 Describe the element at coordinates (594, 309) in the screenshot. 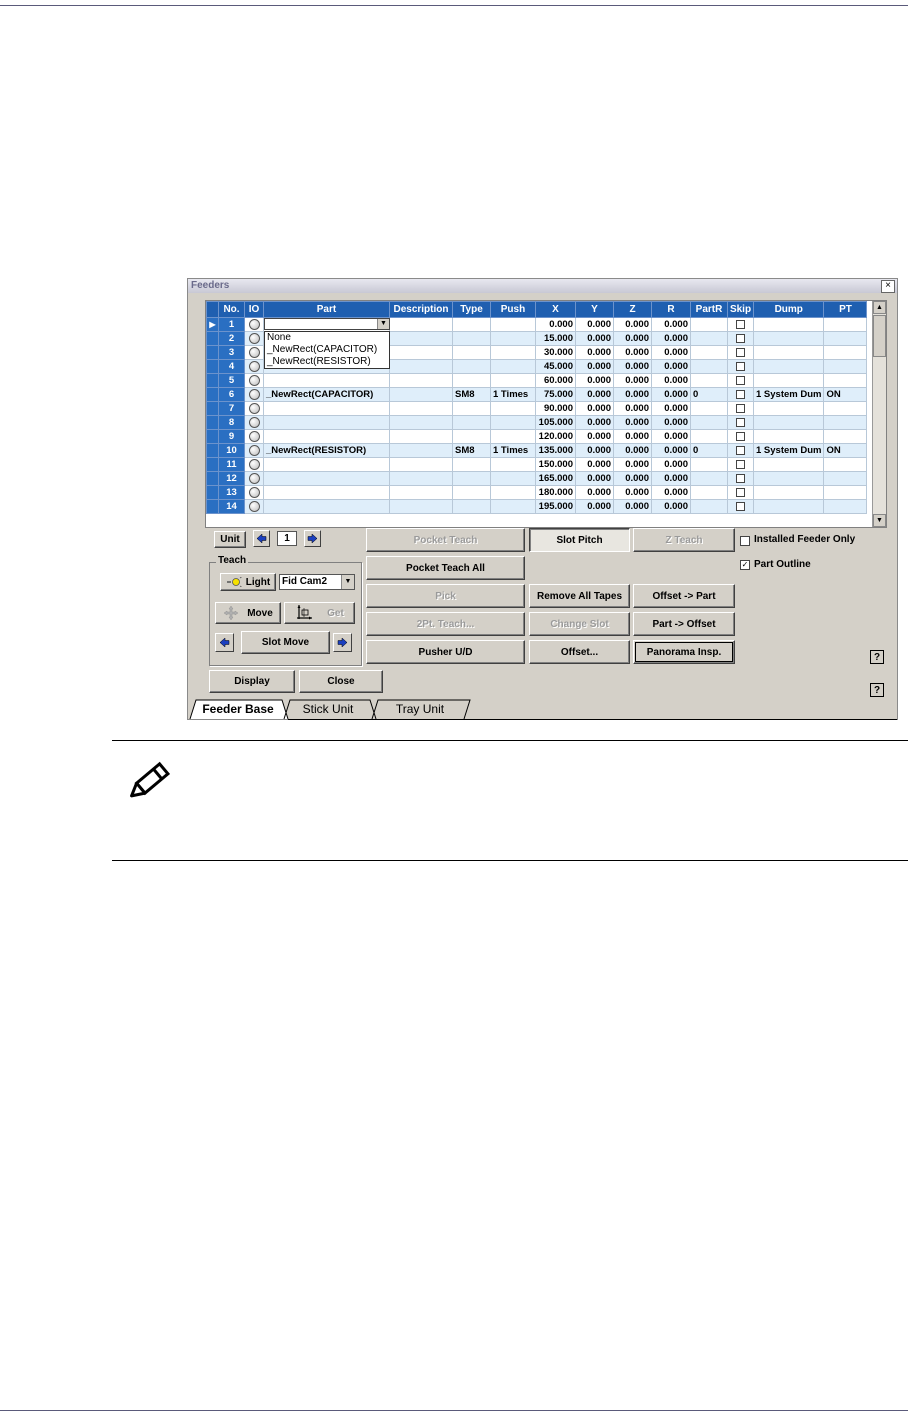

I see `grid-header-y: Y` at that location.